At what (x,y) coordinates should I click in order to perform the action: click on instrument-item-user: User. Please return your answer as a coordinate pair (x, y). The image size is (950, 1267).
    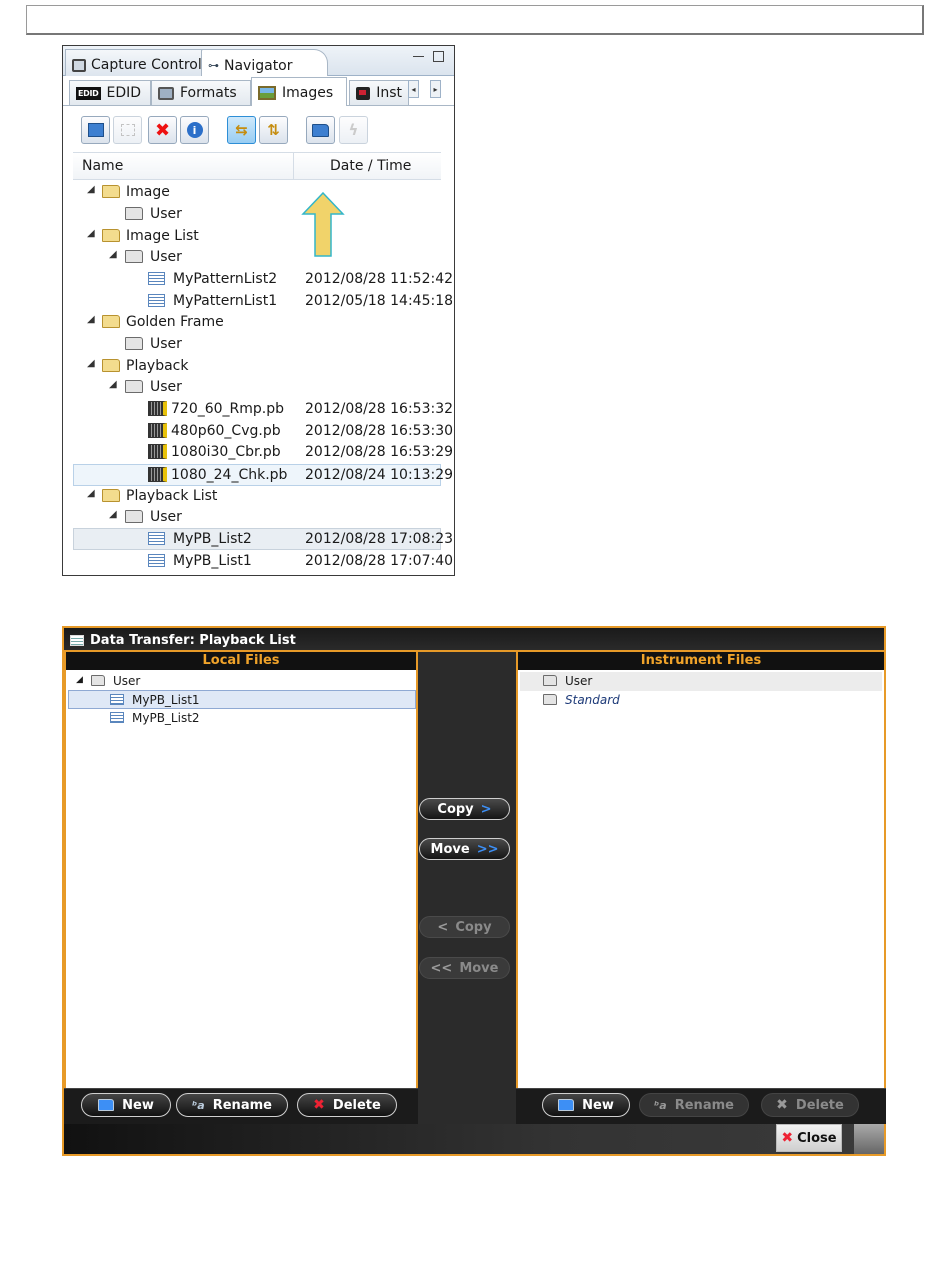
    Looking at the image, I should click on (701, 681).